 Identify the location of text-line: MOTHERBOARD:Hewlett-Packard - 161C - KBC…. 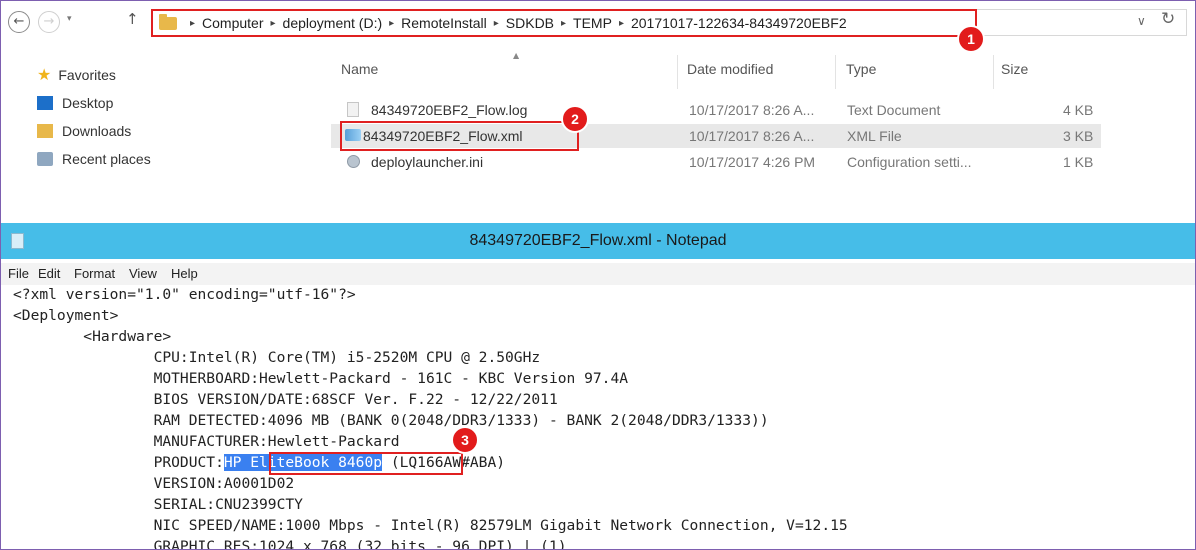
(321, 378).